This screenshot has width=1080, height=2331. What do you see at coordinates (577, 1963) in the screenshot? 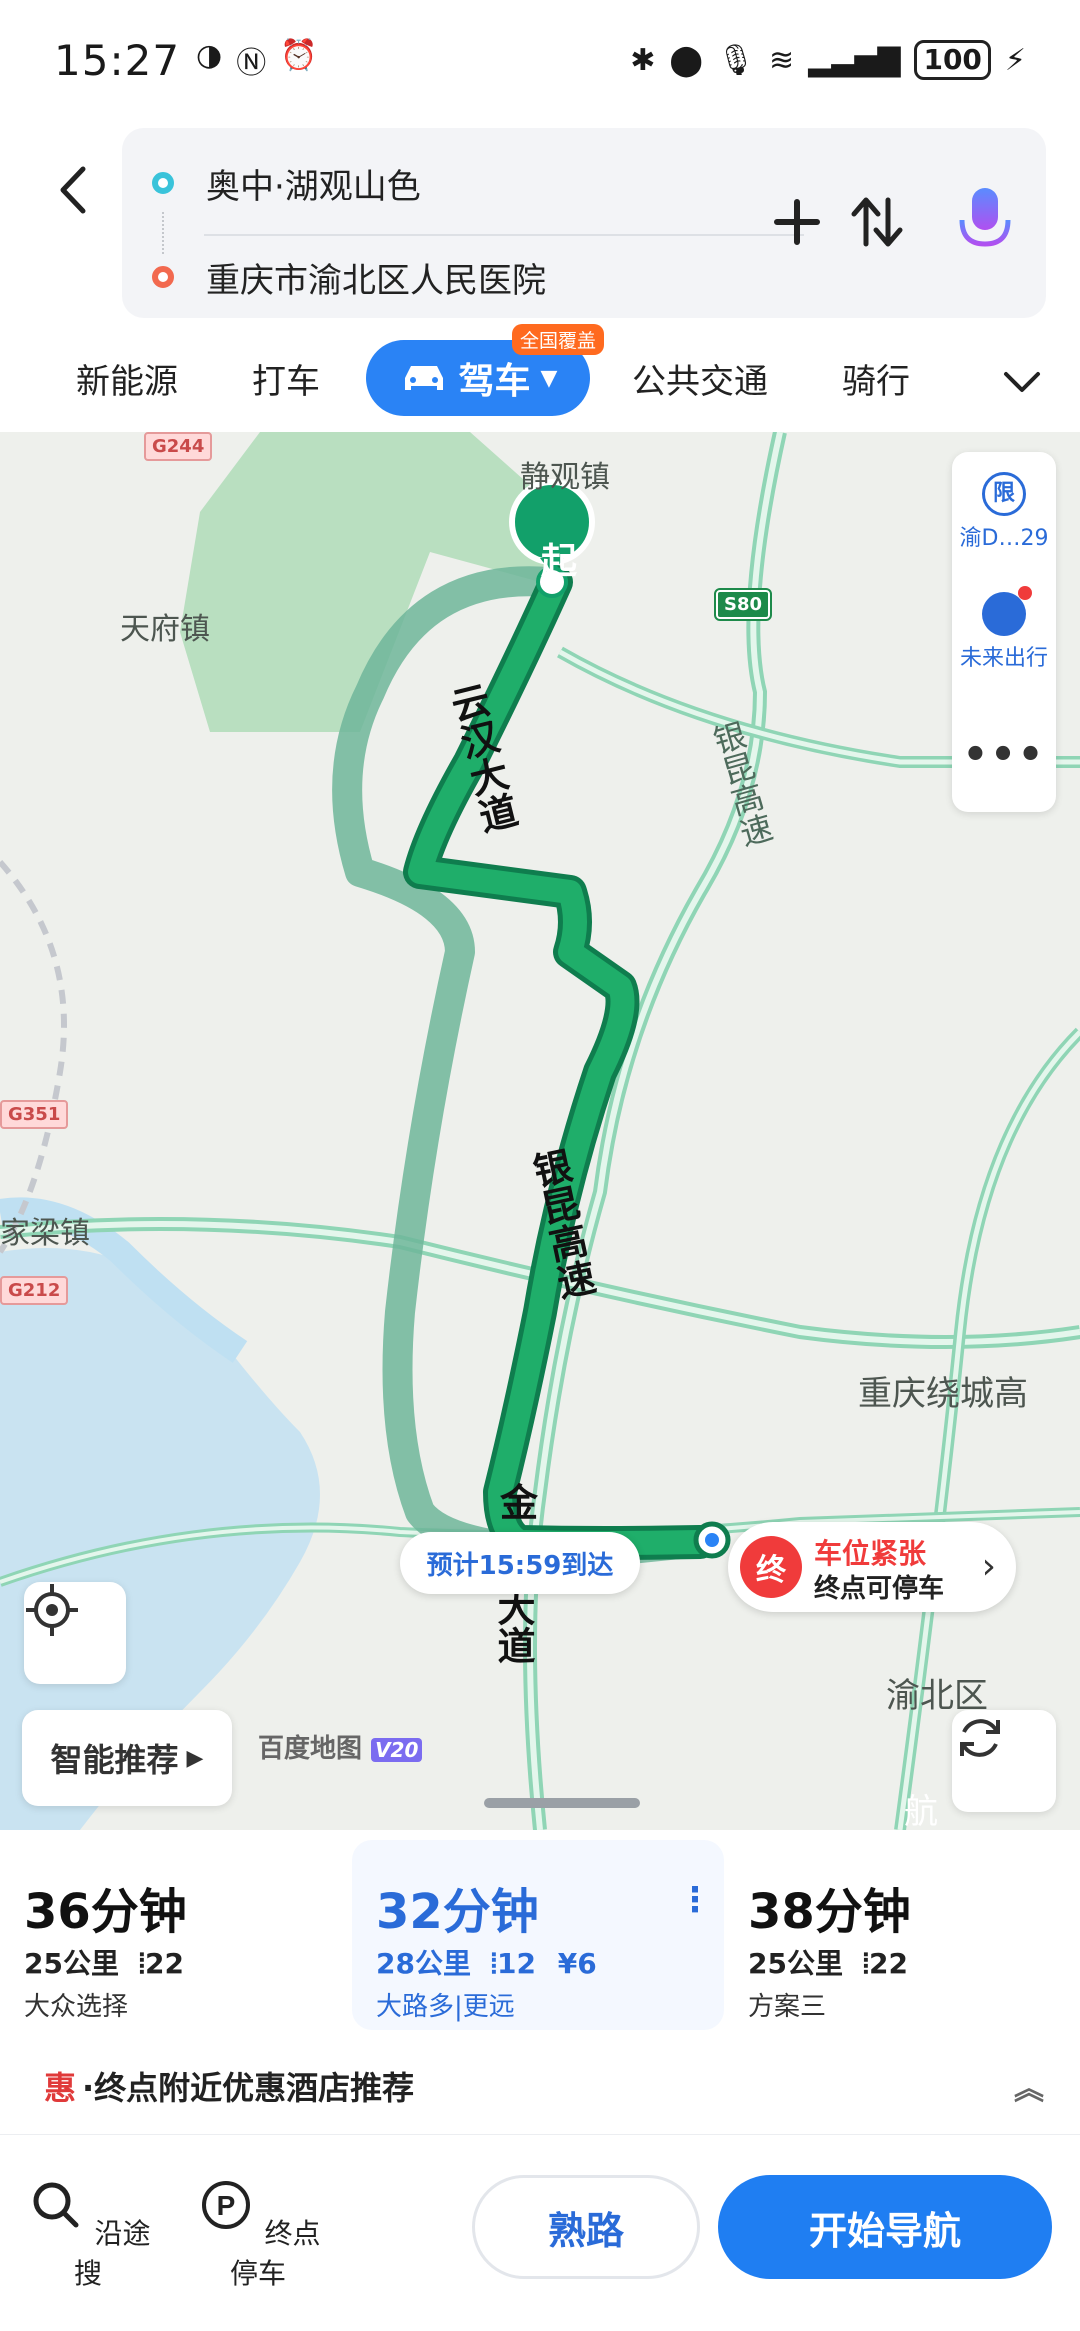
I see `toll-cost: ¥6` at bounding box center [577, 1963].